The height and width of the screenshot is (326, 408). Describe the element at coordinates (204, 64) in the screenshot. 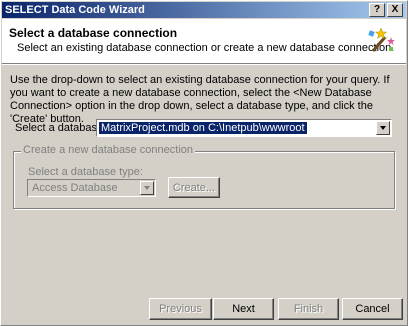

I see `header-divider` at that location.